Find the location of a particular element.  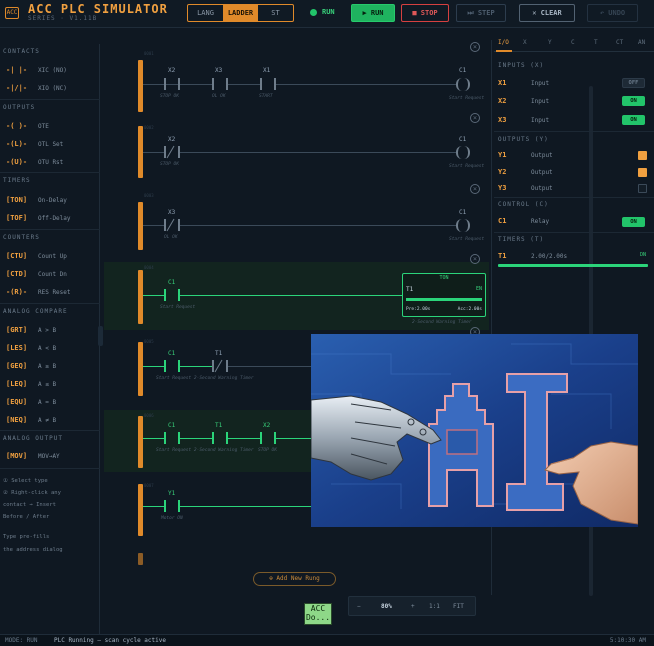

palette-ote: -( )- is located at coordinates (16, 126).